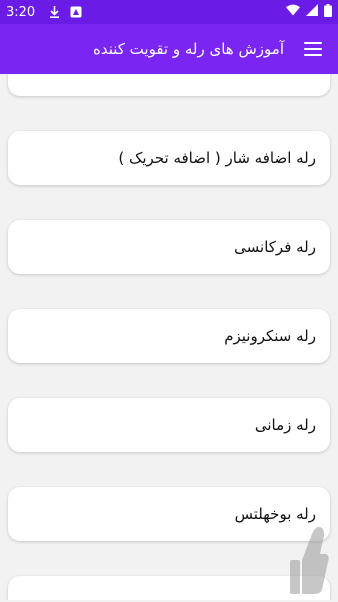  What do you see at coordinates (169, 336) in the screenshot?
I see `list-item: رله سنکرونیزم` at bounding box center [169, 336].